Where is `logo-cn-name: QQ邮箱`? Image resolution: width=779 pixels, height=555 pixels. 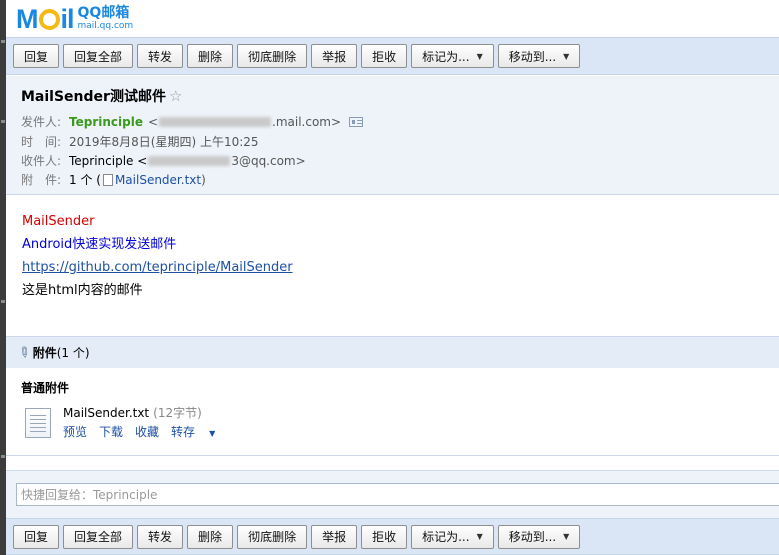 logo-cn-name: QQ邮箱 is located at coordinates (103, 13).